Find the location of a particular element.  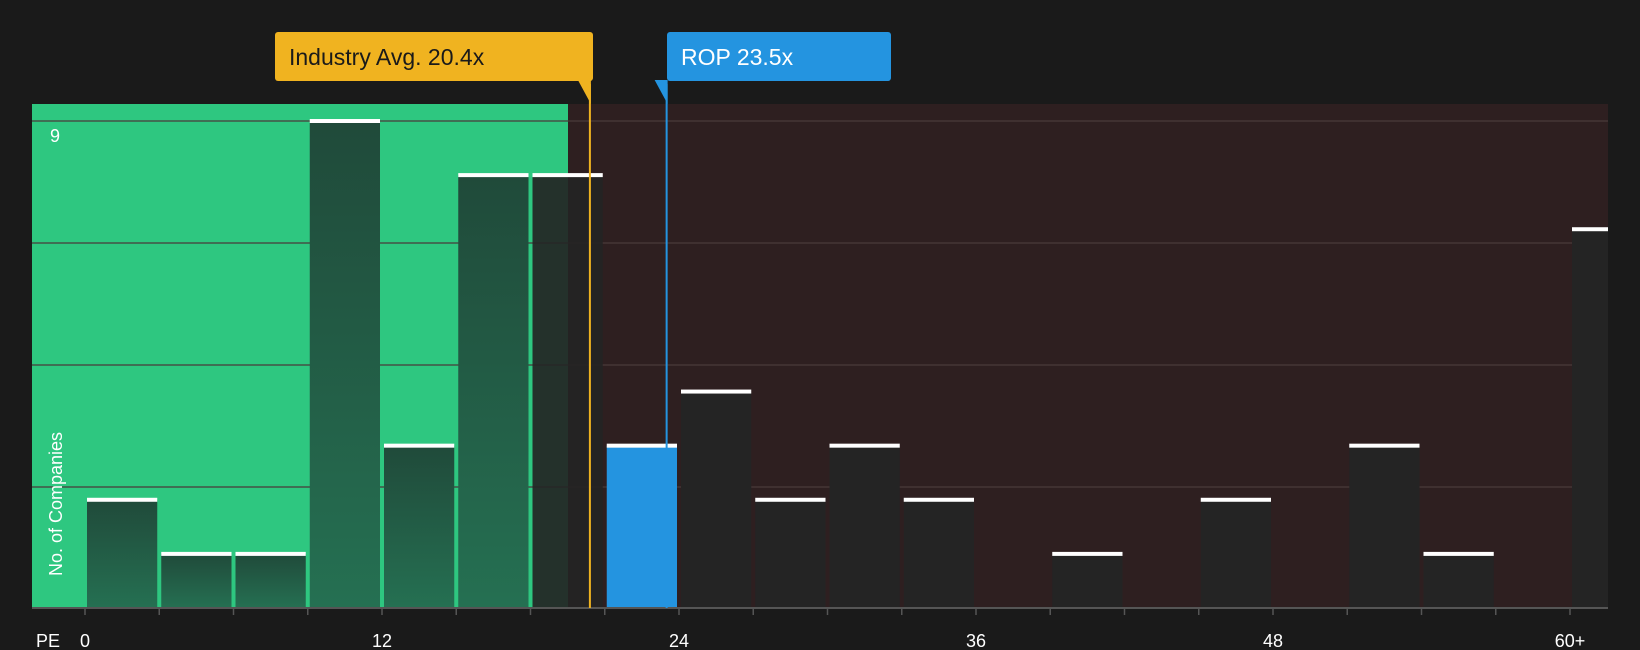

x-tick-label-24: 24 is located at coordinates (679, 640).